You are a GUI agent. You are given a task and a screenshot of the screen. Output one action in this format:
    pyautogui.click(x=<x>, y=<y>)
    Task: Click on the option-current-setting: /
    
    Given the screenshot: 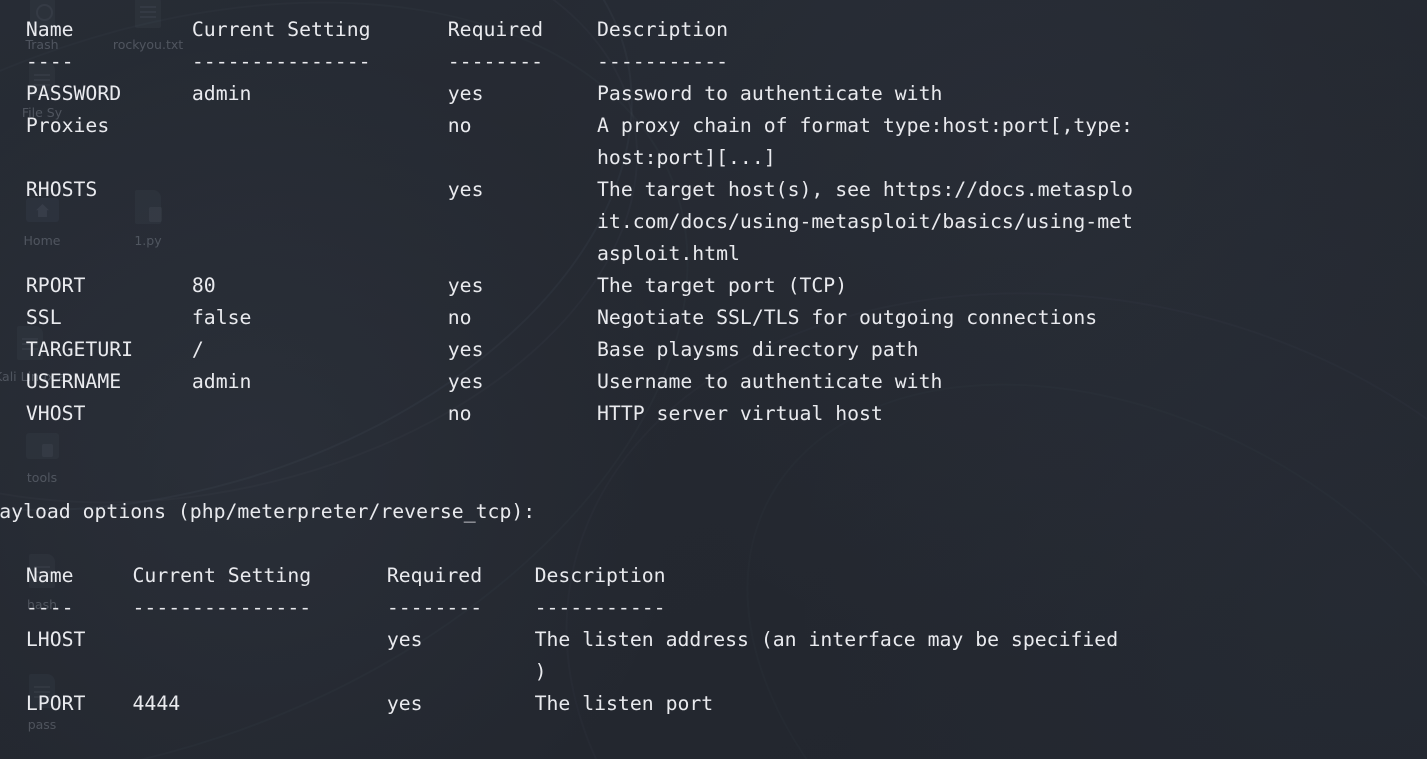 What is the action you would take?
    pyautogui.click(x=197, y=349)
    